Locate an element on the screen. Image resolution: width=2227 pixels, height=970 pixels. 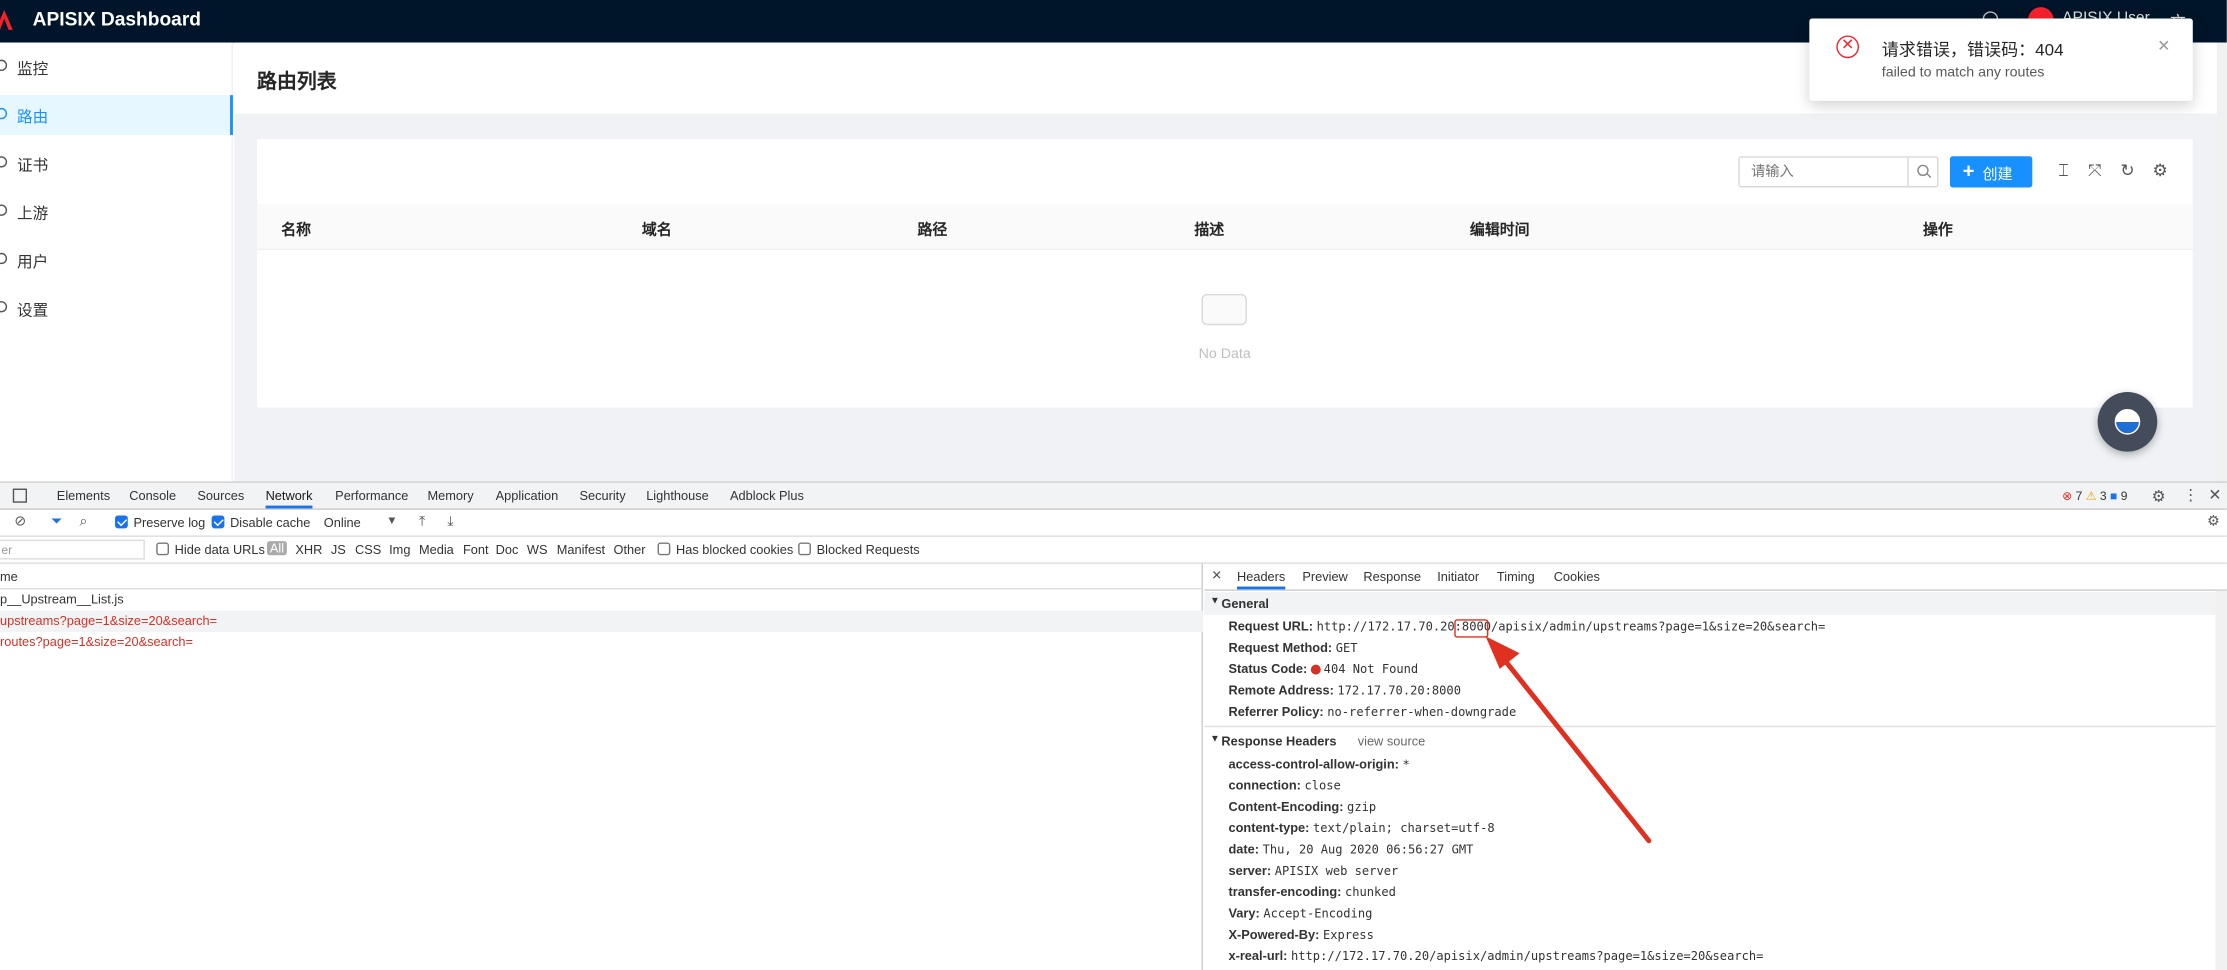
floating-logo-icon is located at coordinates (2127, 422).